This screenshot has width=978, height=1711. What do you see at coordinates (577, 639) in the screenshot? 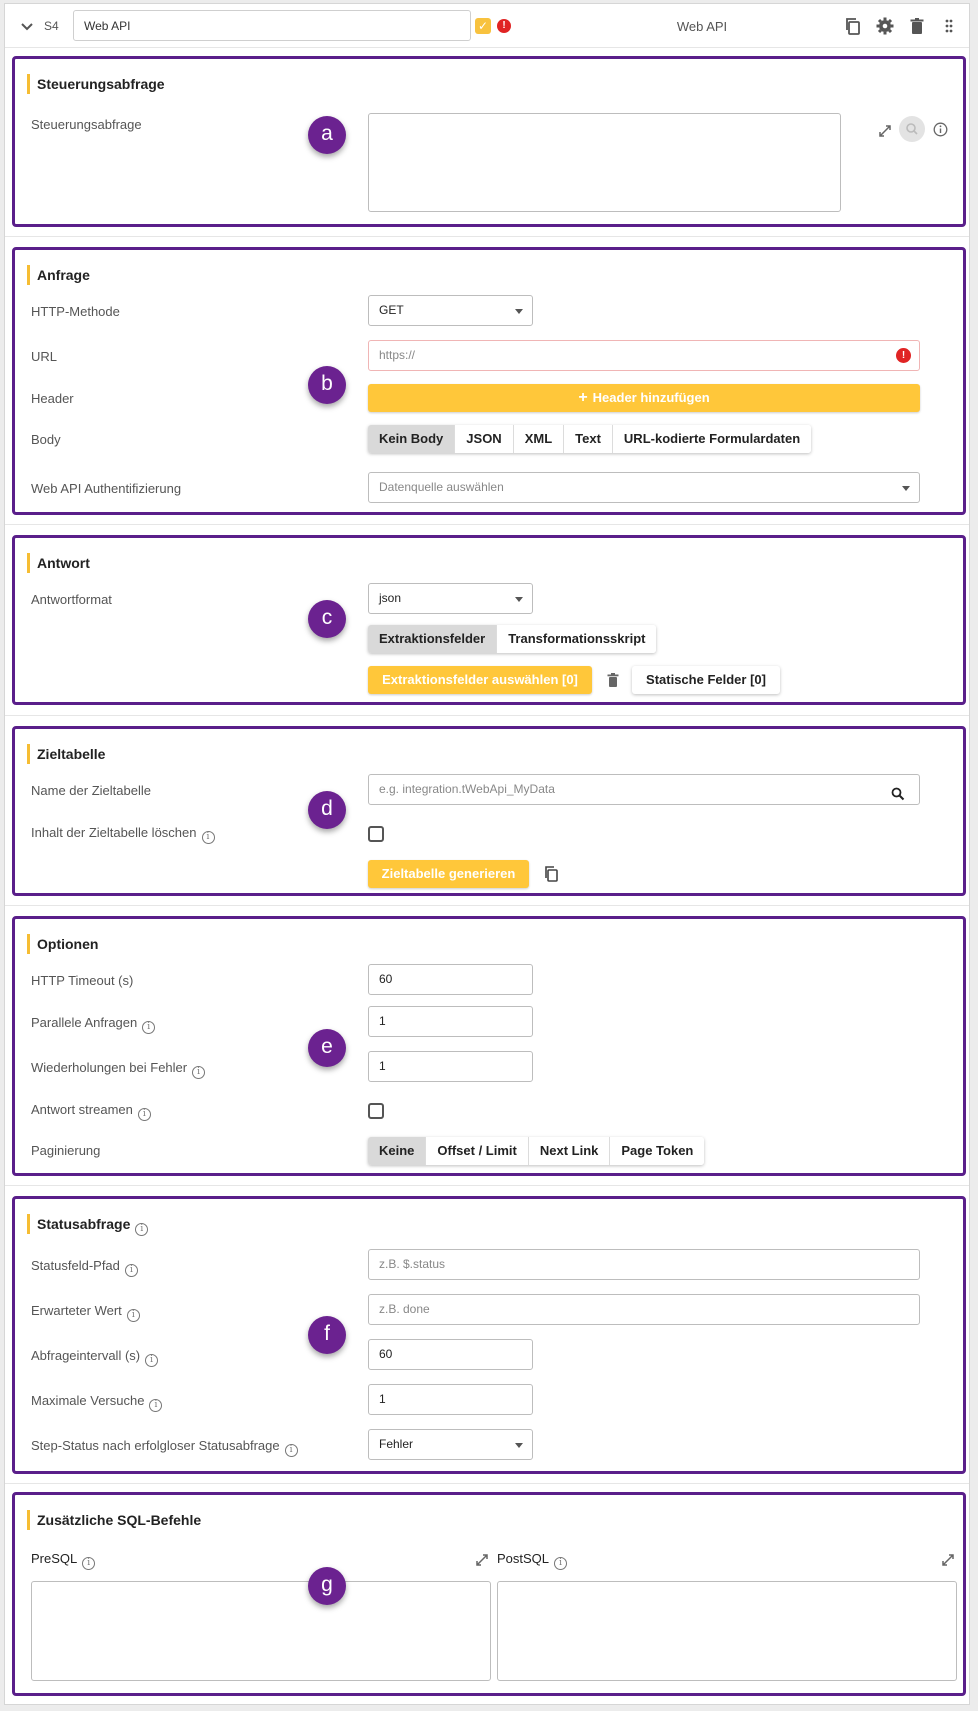
I see `mode-option-transformation: Transformationsskript` at bounding box center [577, 639].